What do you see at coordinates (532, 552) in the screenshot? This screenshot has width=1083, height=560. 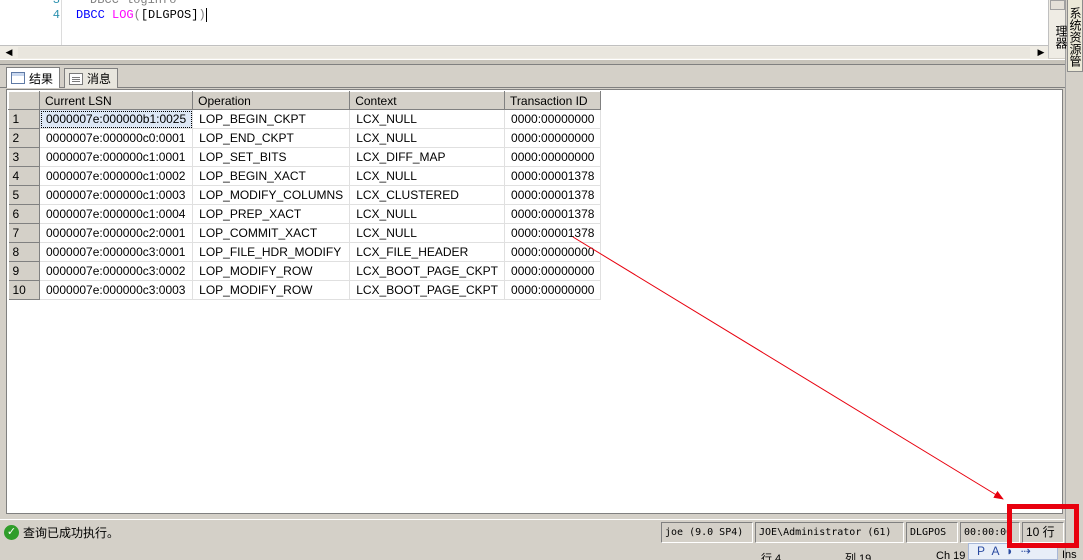 I see `editor-position-bar: 行 4 列 19 Ch 19` at bounding box center [532, 552].